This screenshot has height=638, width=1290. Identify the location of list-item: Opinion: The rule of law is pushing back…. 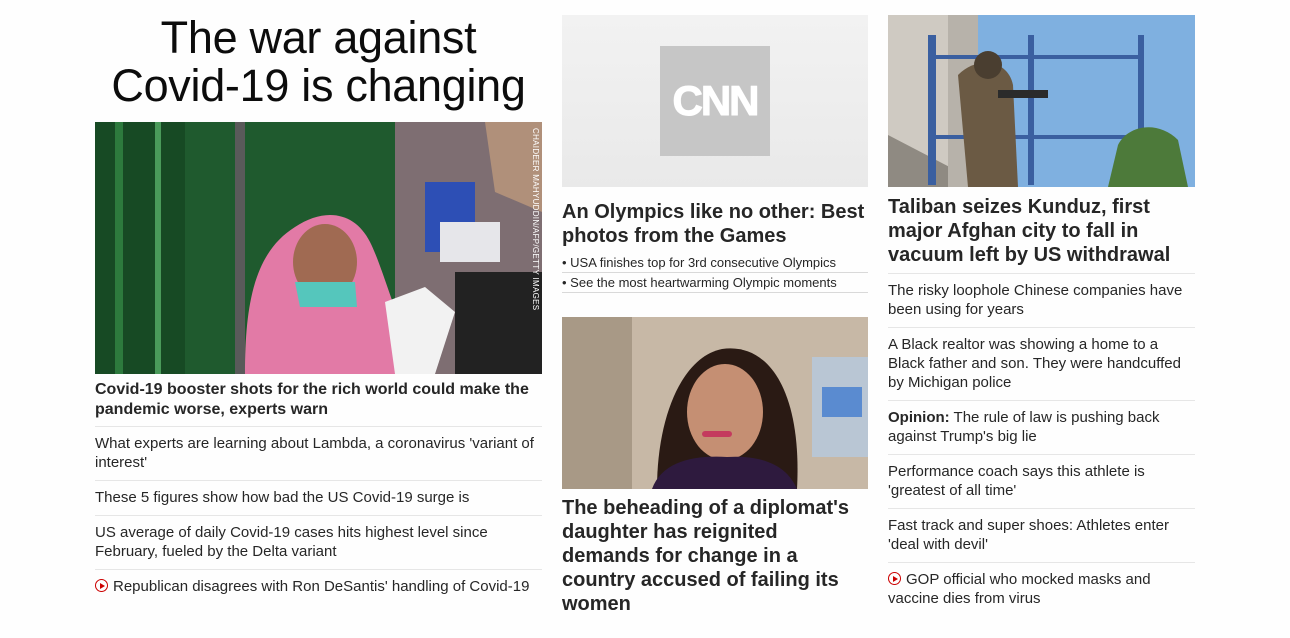
(1041, 427).